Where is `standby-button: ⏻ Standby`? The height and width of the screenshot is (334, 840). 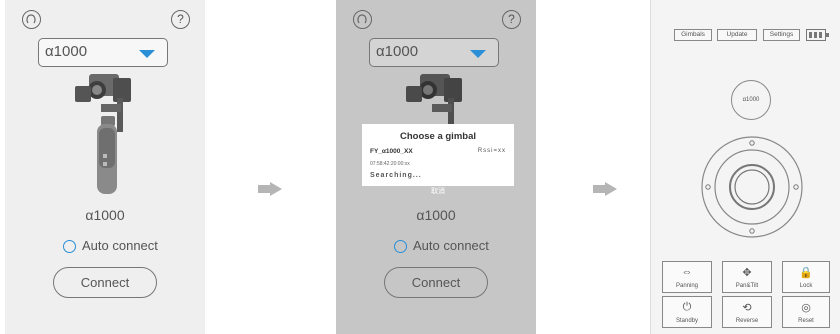
standby-button: ⏻ Standby is located at coordinates (687, 312).